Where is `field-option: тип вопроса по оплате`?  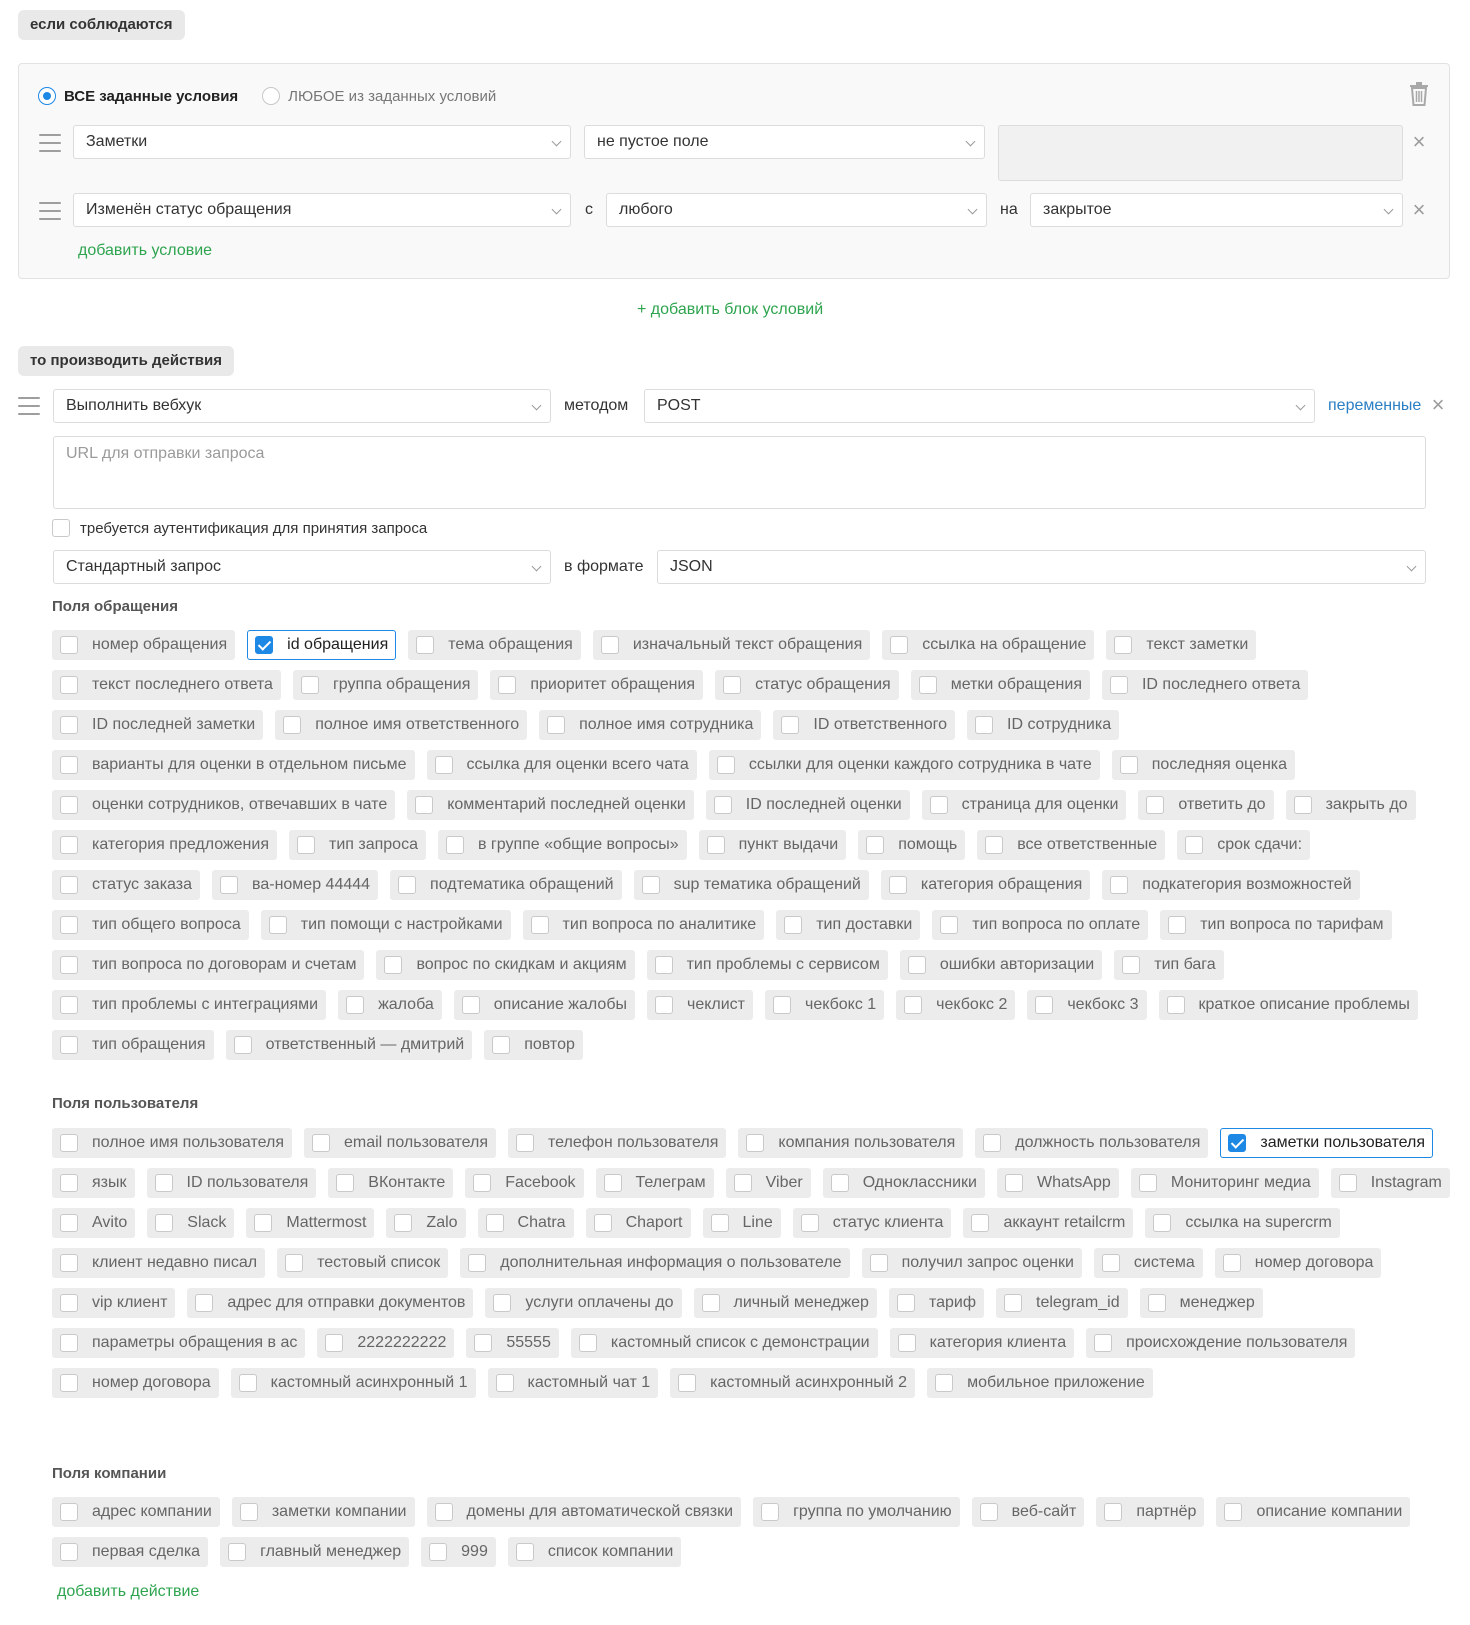 field-option: тип вопроса по оплате is located at coordinates (1040, 925).